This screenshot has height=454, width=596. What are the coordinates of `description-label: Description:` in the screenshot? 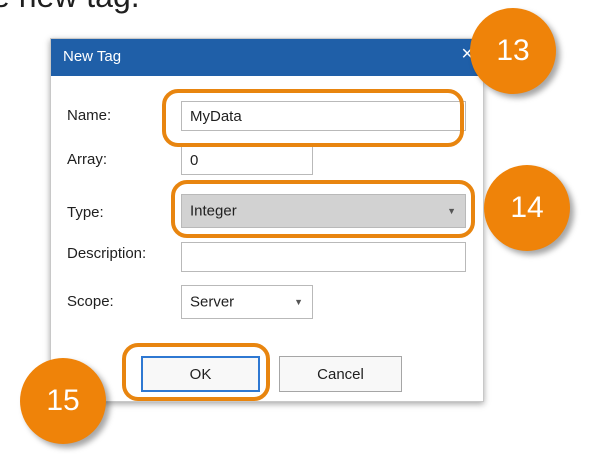 It's located at (107, 253).